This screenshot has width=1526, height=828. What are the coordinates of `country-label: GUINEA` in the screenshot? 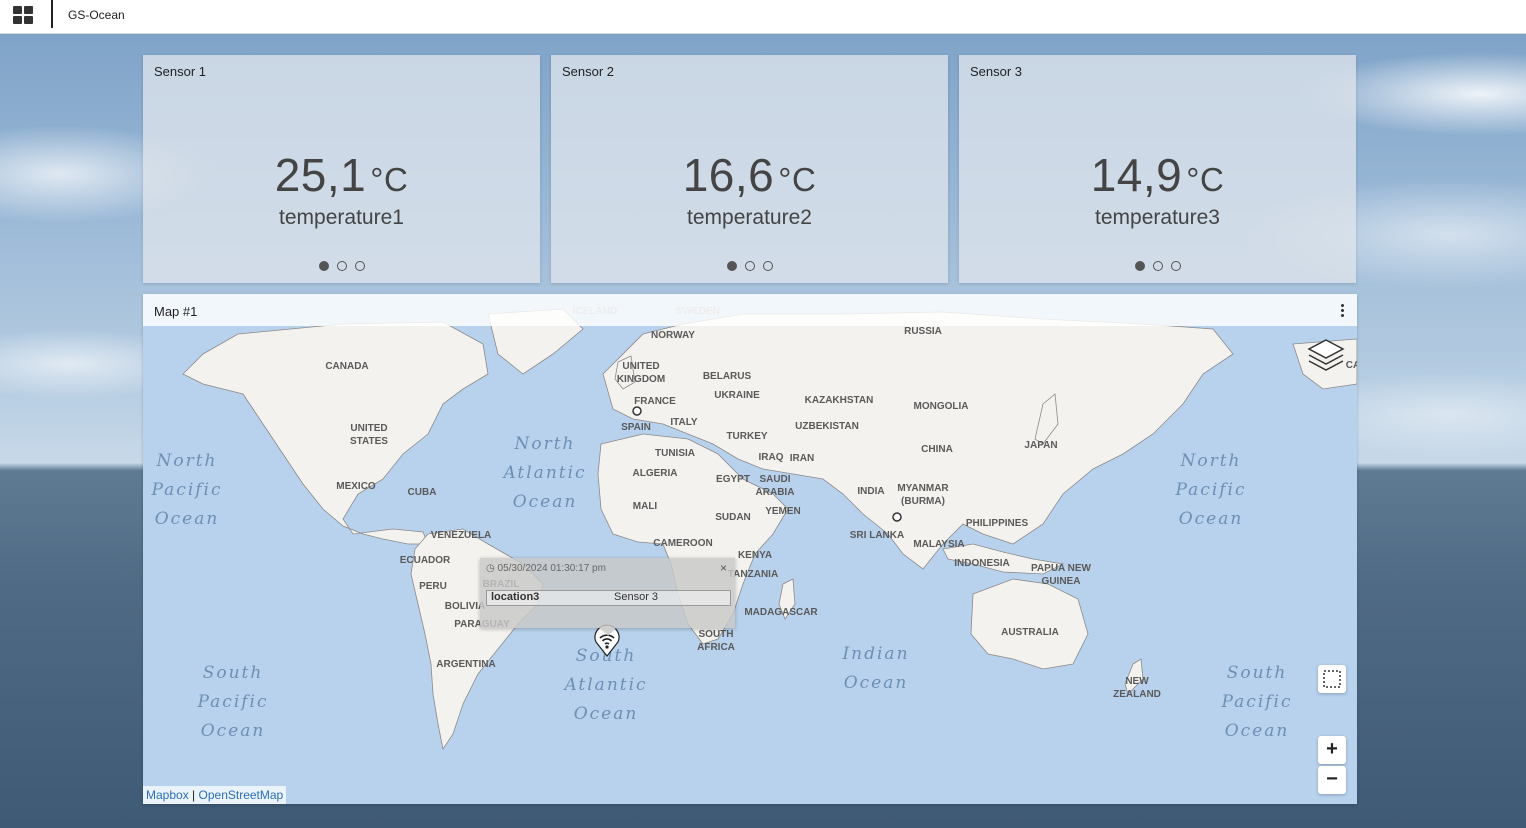 It's located at (1061, 581).